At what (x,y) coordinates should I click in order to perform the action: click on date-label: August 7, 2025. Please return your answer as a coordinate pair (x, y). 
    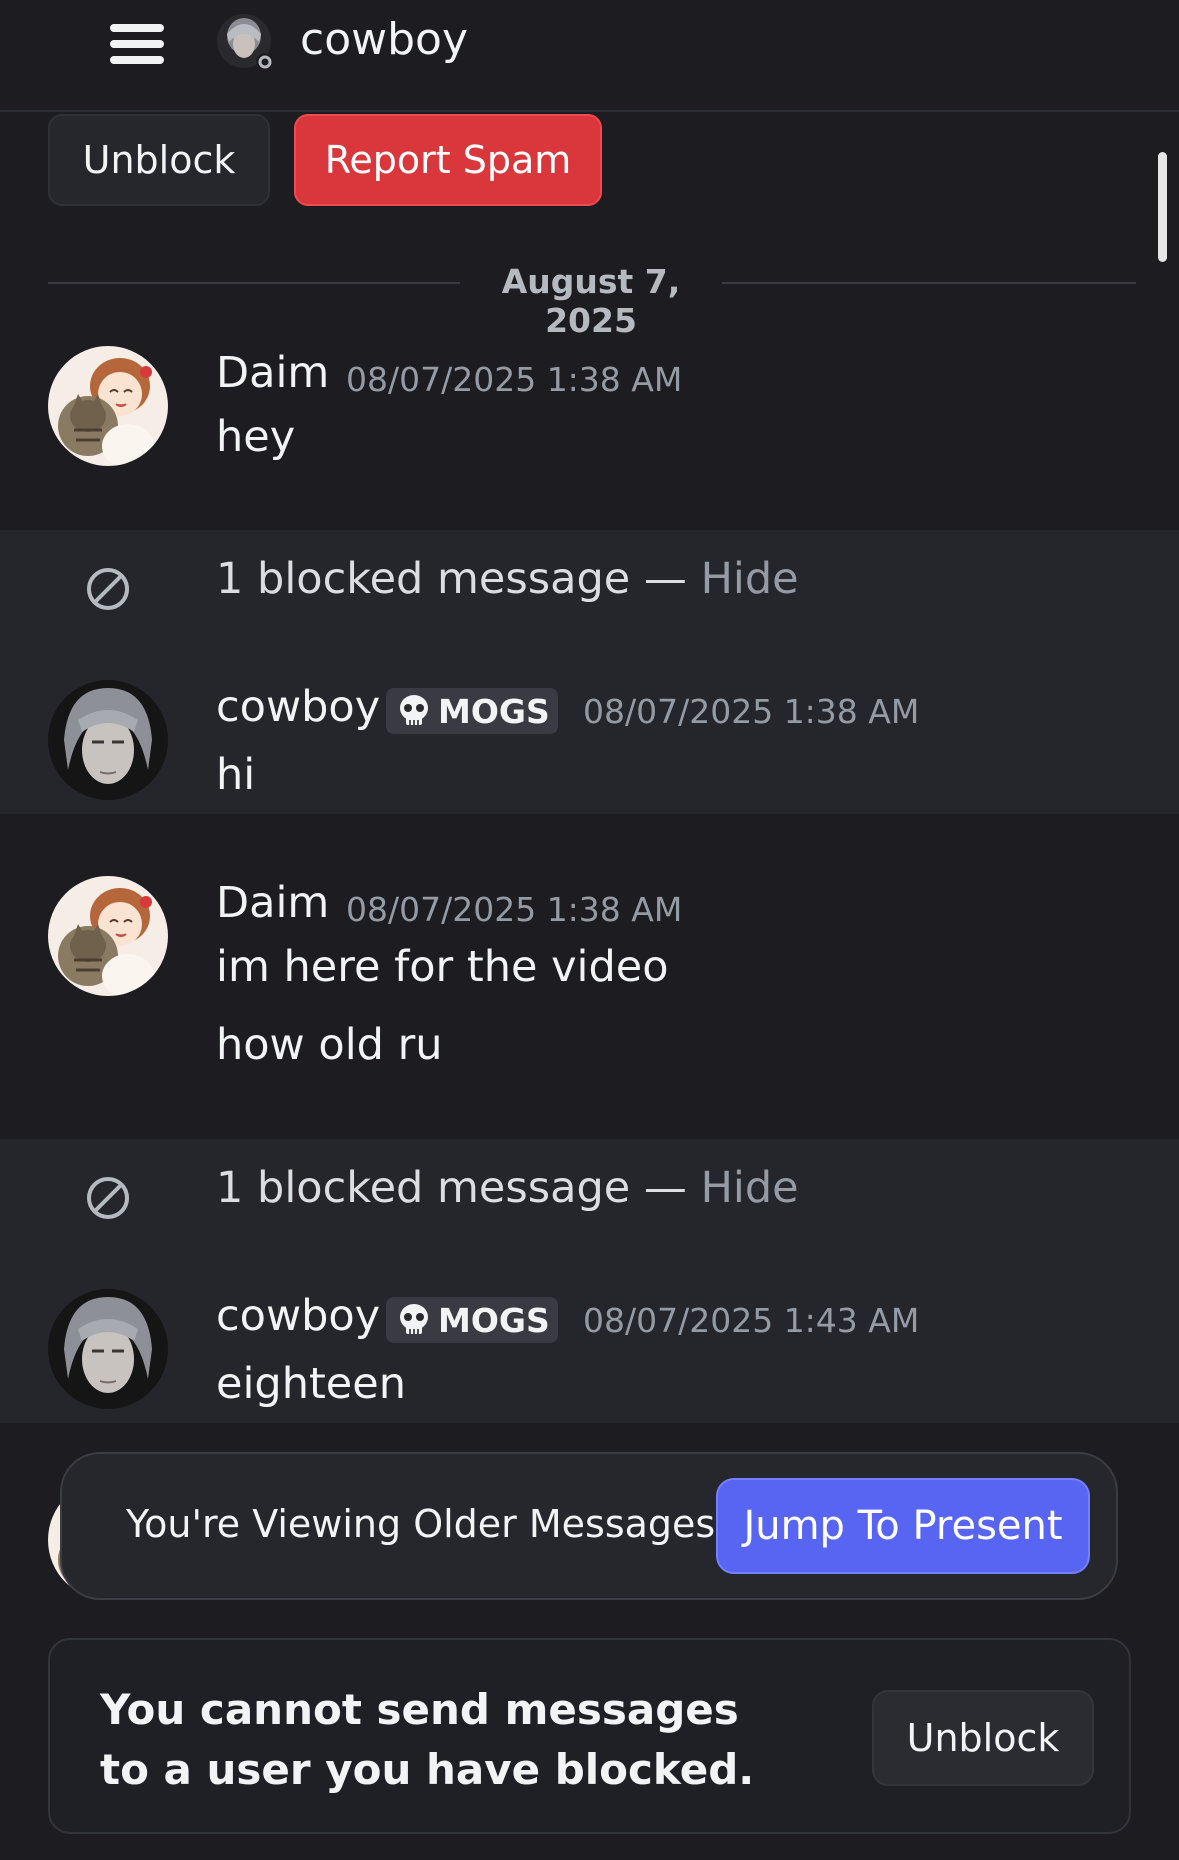
    Looking at the image, I should click on (591, 301).